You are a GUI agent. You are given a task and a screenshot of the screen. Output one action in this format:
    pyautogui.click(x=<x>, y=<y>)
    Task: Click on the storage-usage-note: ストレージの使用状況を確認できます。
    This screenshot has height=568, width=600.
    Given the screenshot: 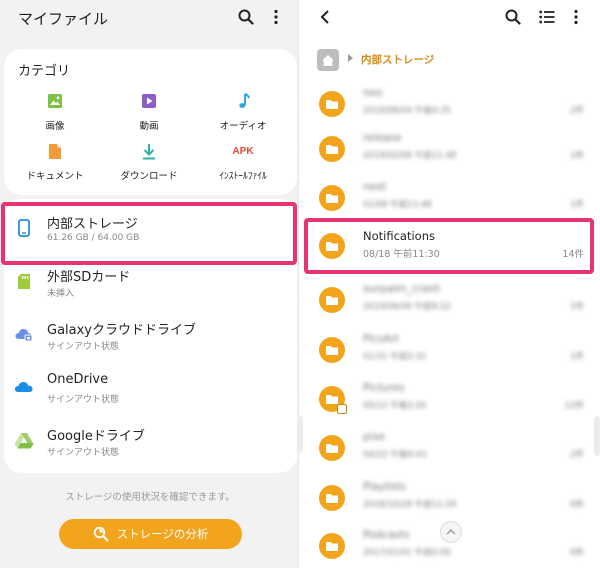 What is the action you would take?
    pyautogui.click(x=150, y=497)
    